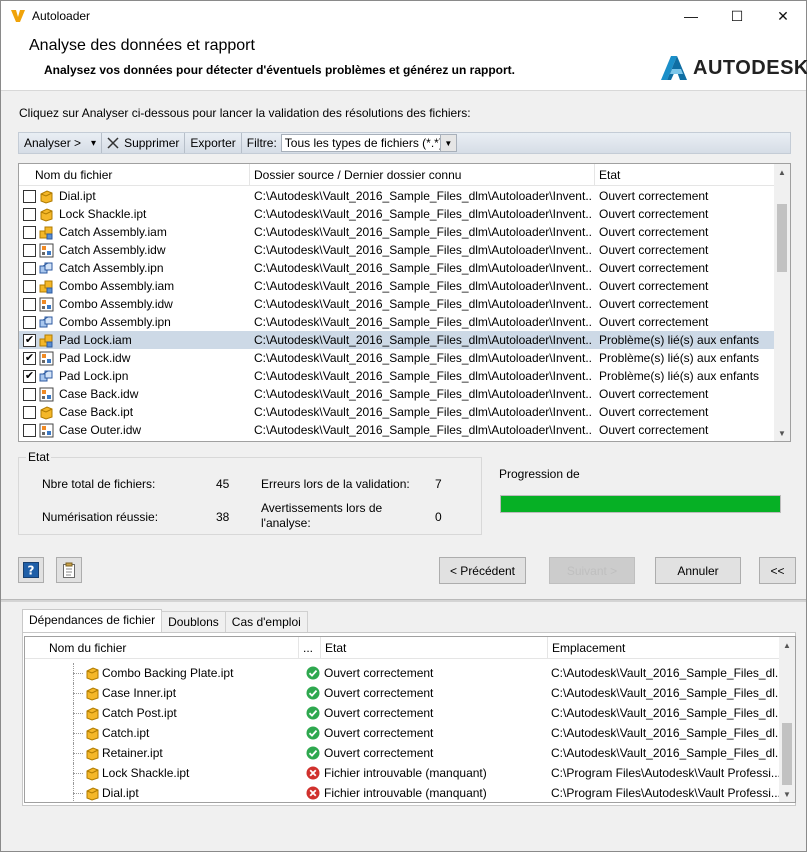 This screenshot has height=852, width=807. What do you see at coordinates (379, 673) in the screenshot?
I see `dependency-state: Ouvert correctement` at bounding box center [379, 673].